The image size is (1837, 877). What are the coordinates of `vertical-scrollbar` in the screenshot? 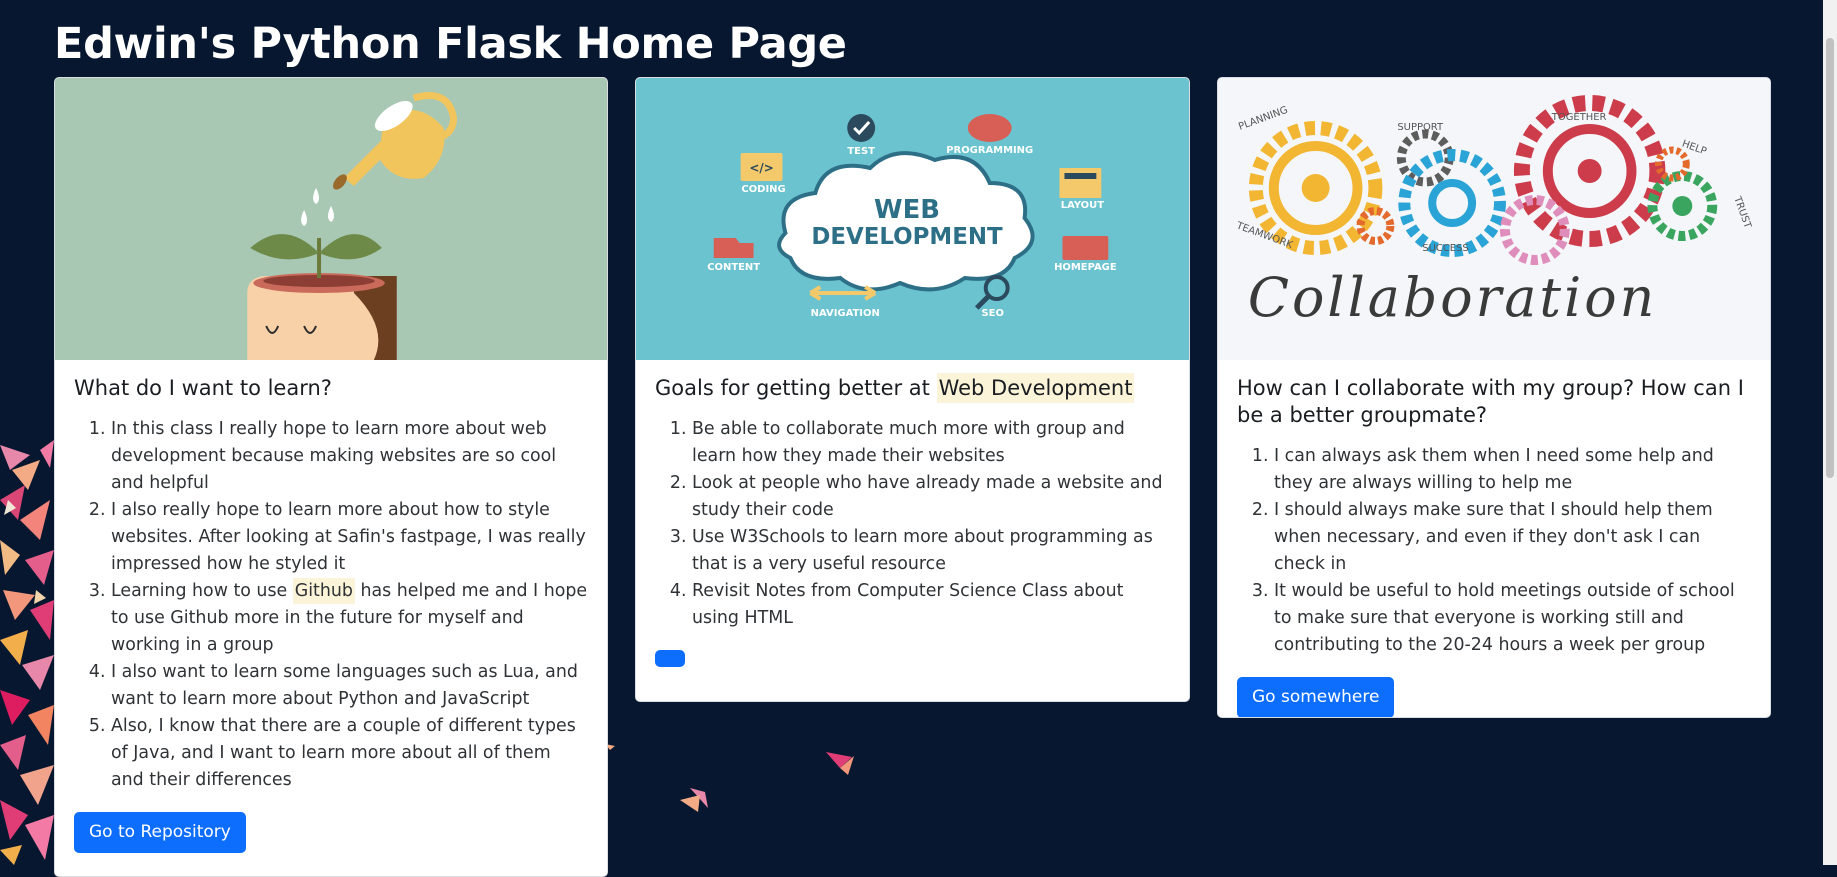 It's located at (1830, 432).